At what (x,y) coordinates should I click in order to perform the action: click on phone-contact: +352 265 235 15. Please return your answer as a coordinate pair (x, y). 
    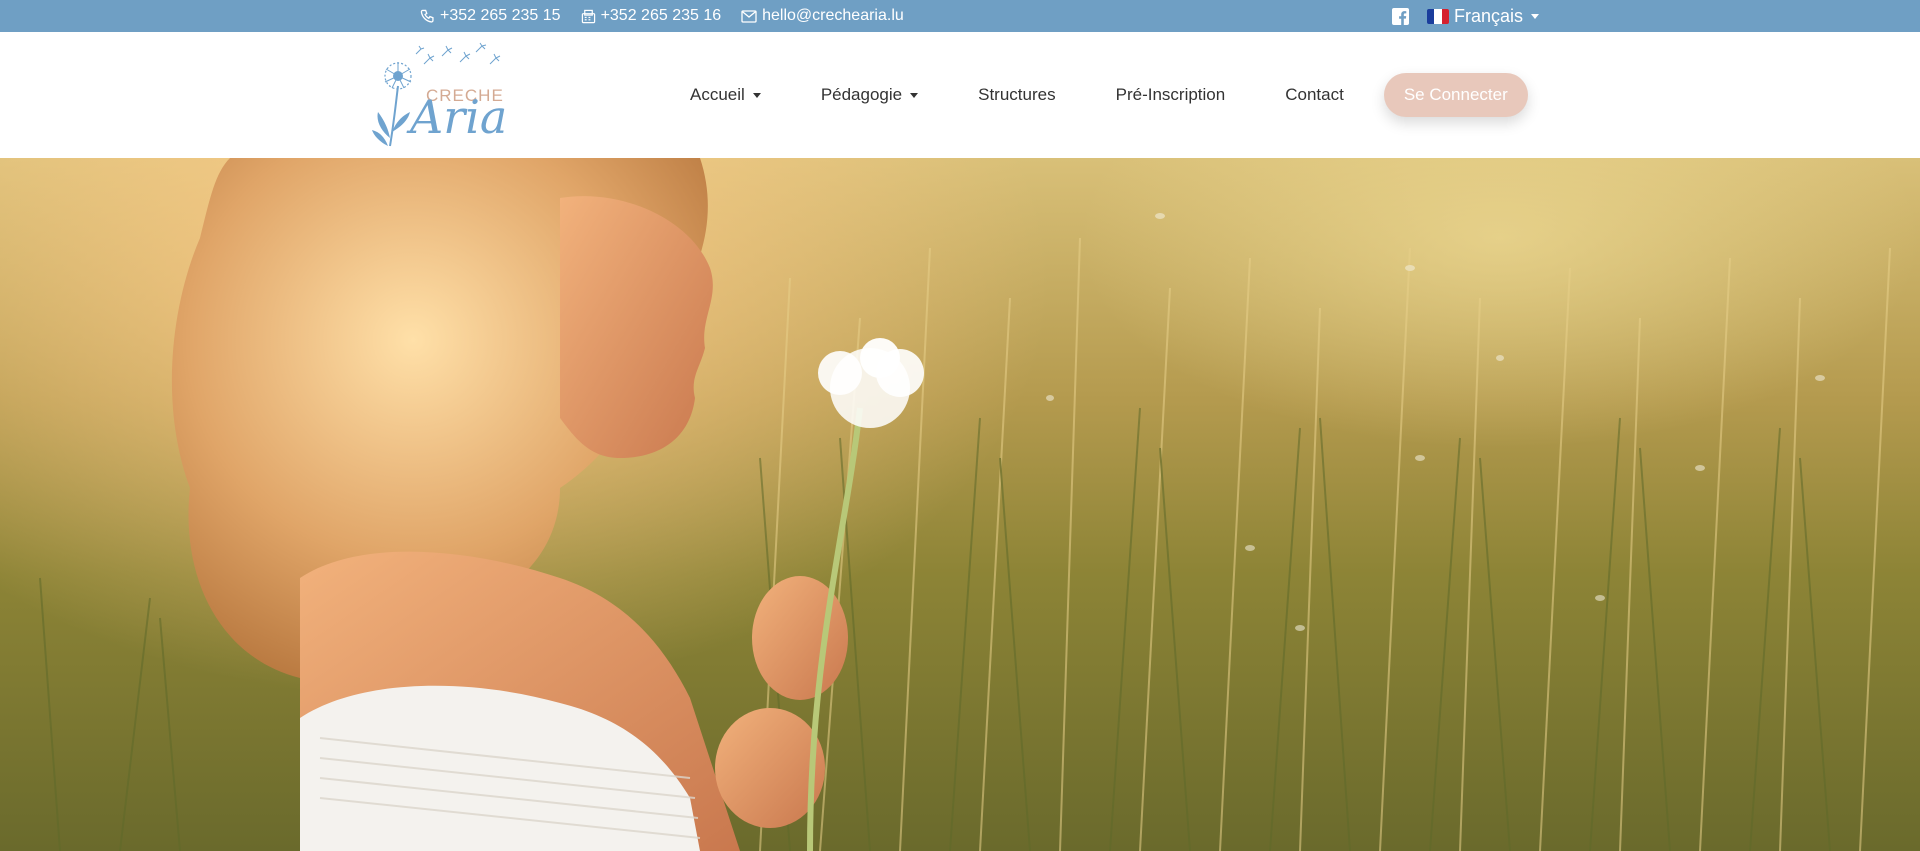
    Looking at the image, I should click on (490, 16).